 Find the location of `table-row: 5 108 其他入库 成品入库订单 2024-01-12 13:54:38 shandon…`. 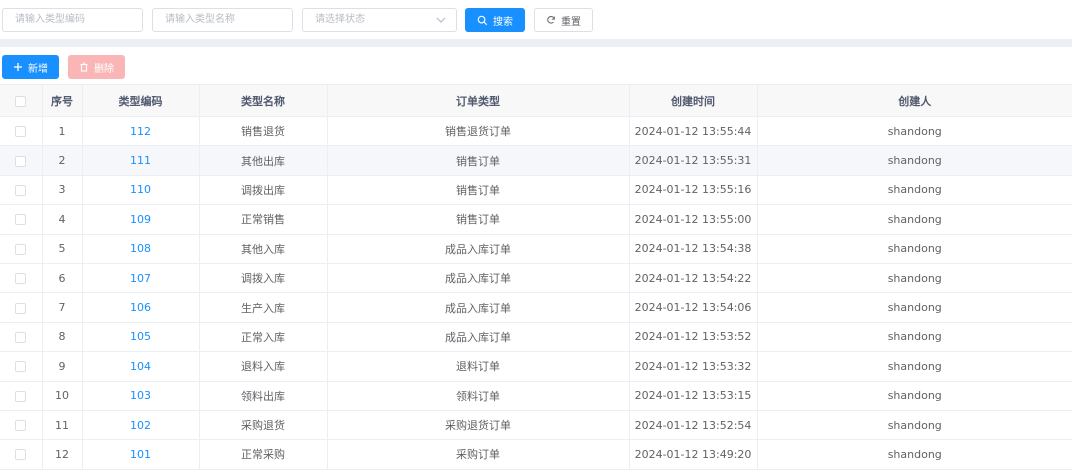

table-row: 5 108 其他入库 成品入库订单 2024-01-12 13:54:38 shandon… is located at coordinates (536, 249).